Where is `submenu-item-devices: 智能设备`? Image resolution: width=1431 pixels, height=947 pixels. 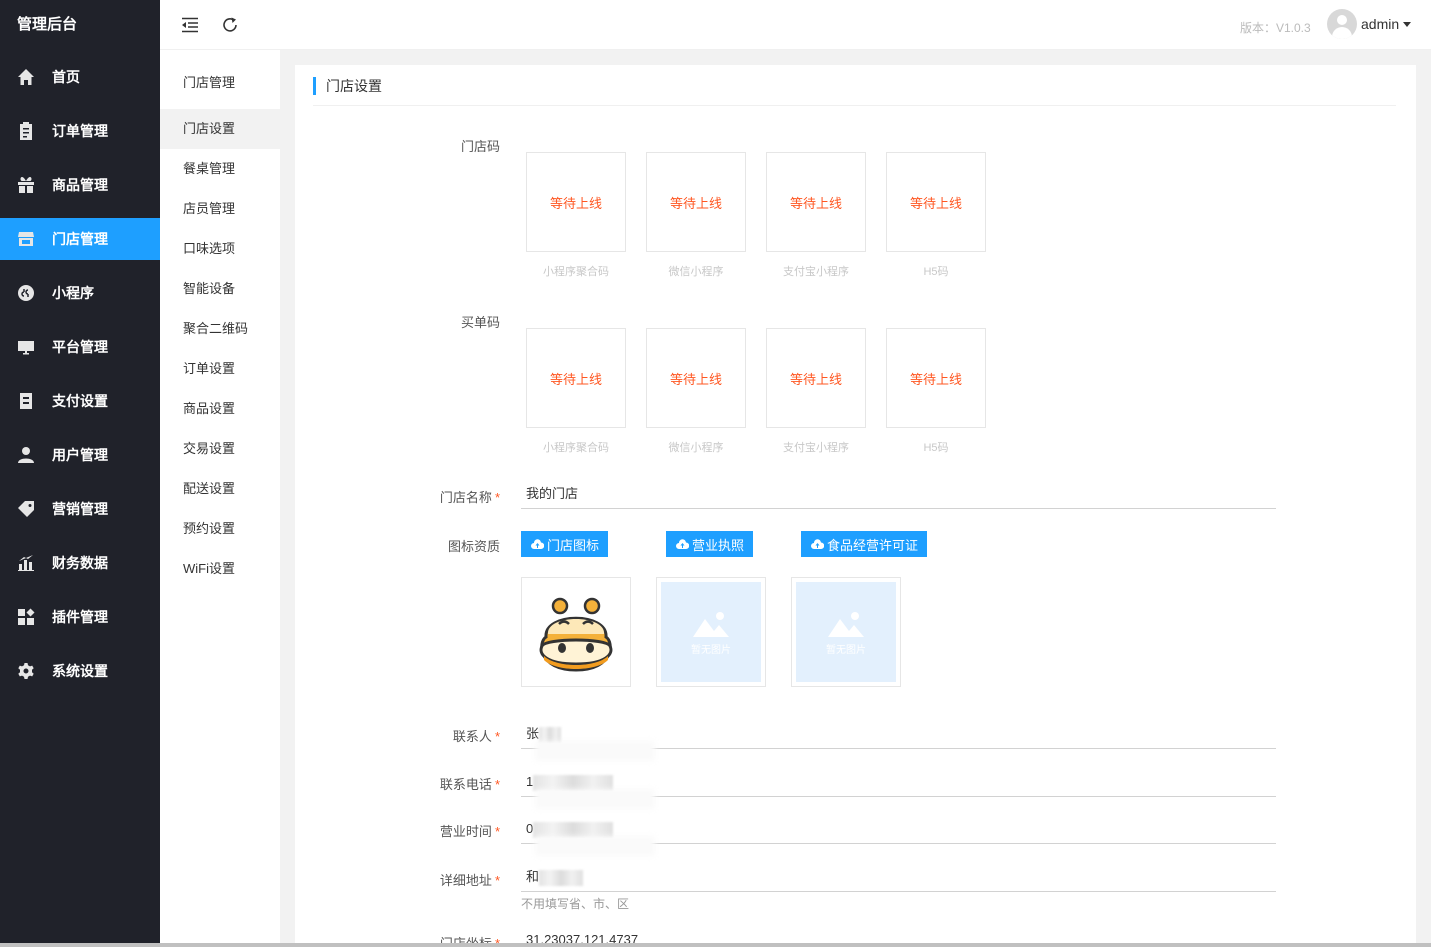 submenu-item-devices: 智能设备 is located at coordinates (220, 289).